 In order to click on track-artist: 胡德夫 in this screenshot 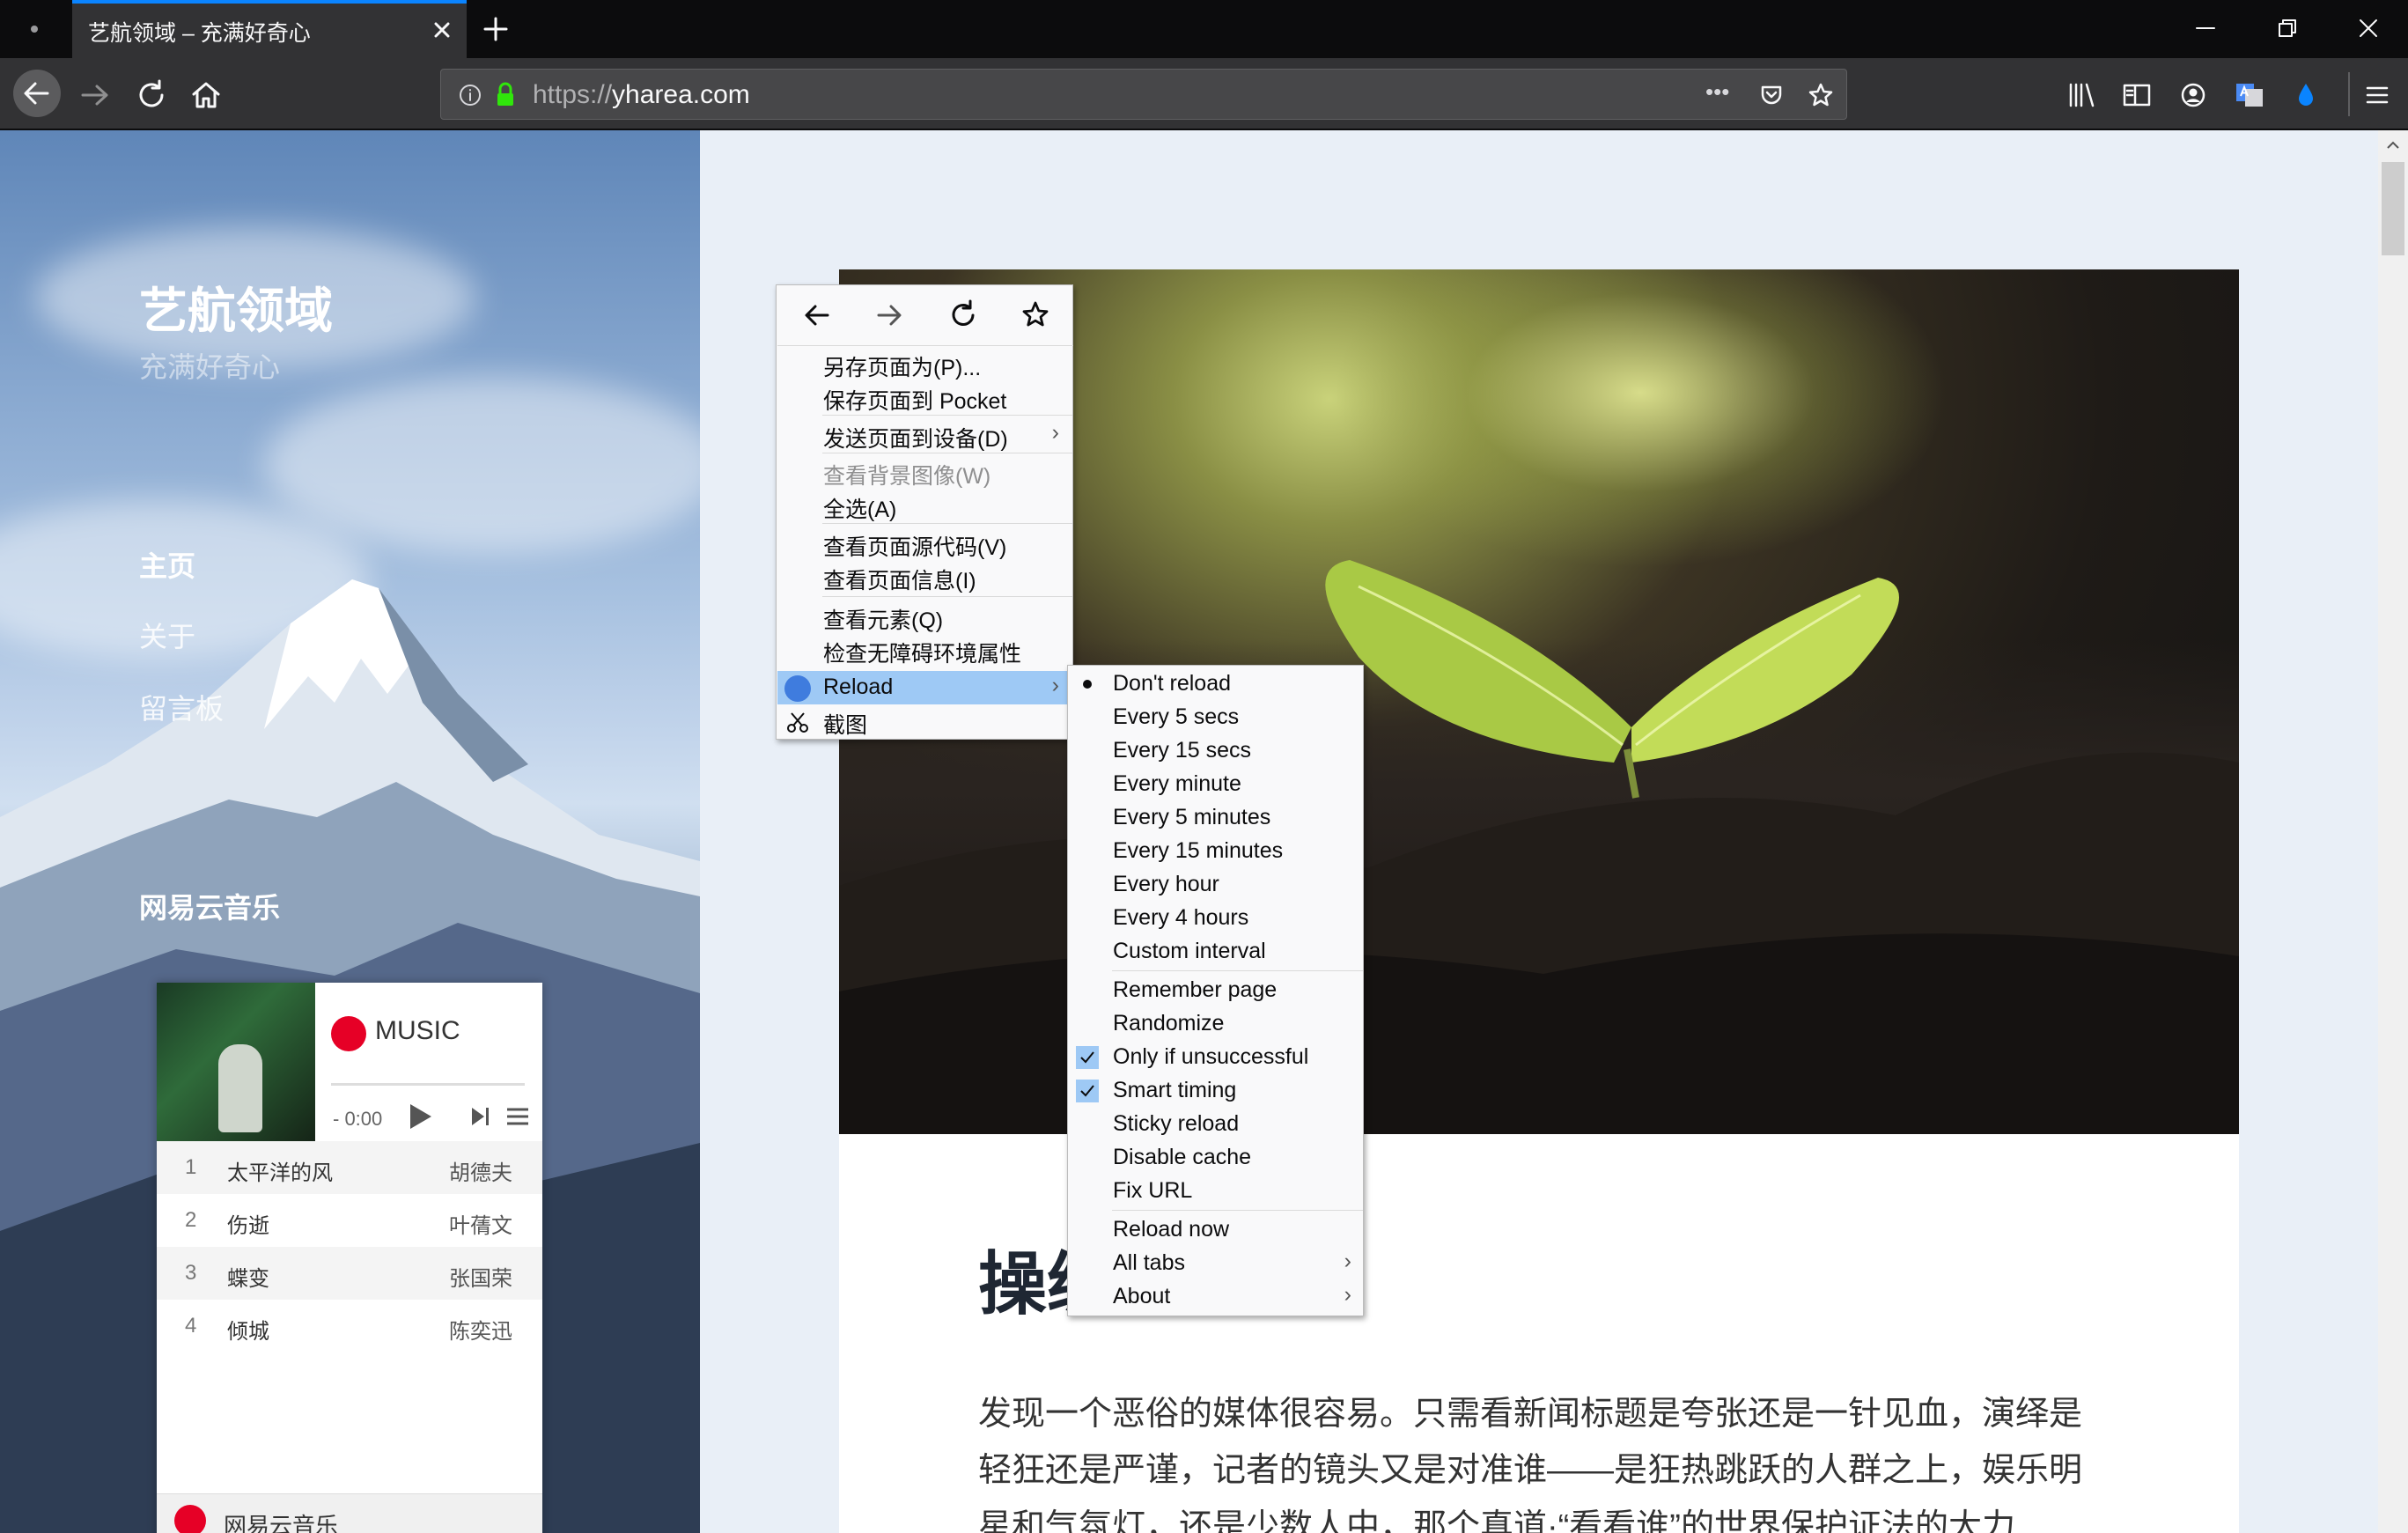, I will do `click(480, 1173)`.